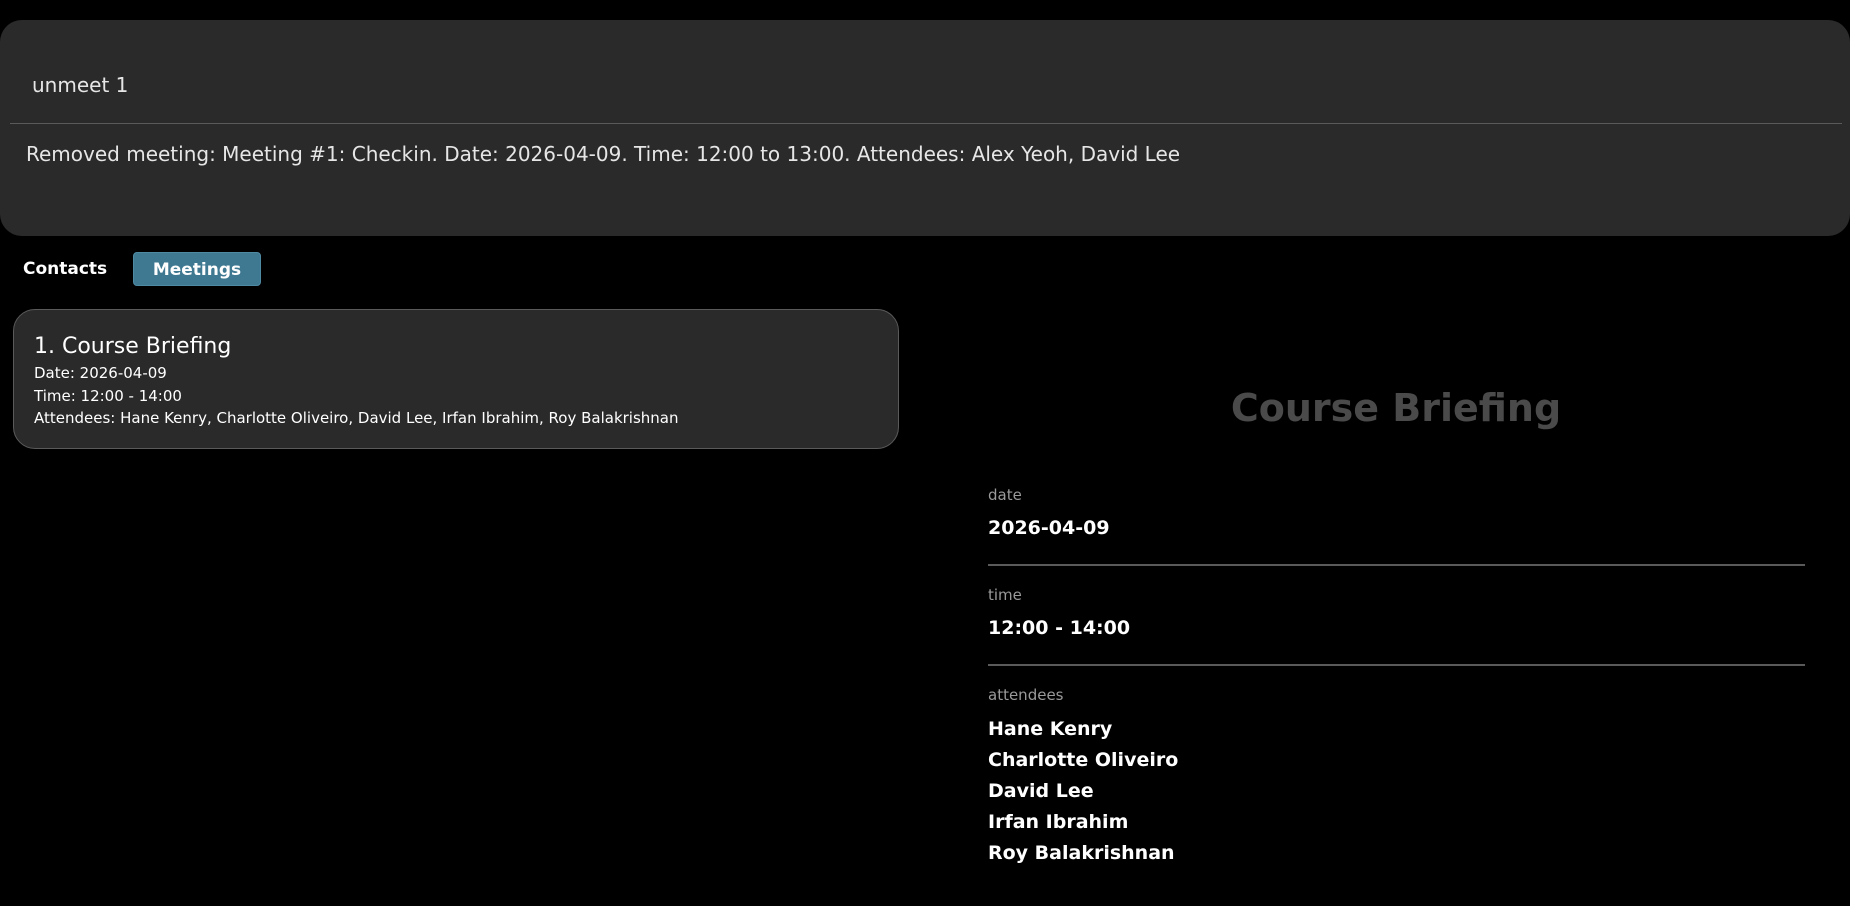 Image resolution: width=1850 pixels, height=906 pixels. What do you see at coordinates (73, 269) in the screenshot?
I see `tab-contacts: Contacts` at bounding box center [73, 269].